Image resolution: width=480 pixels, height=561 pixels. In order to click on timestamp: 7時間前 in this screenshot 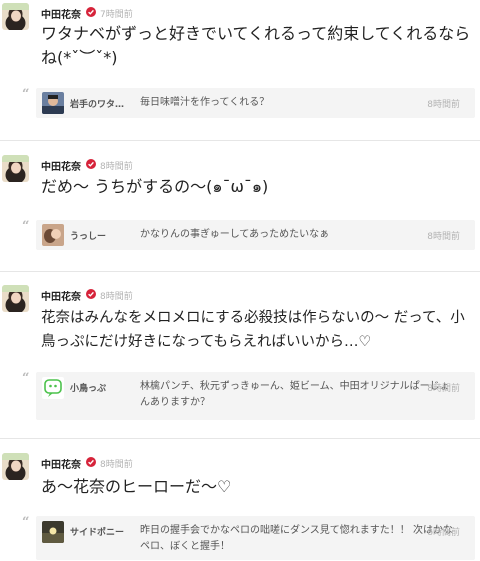, I will do `click(116, 13)`.